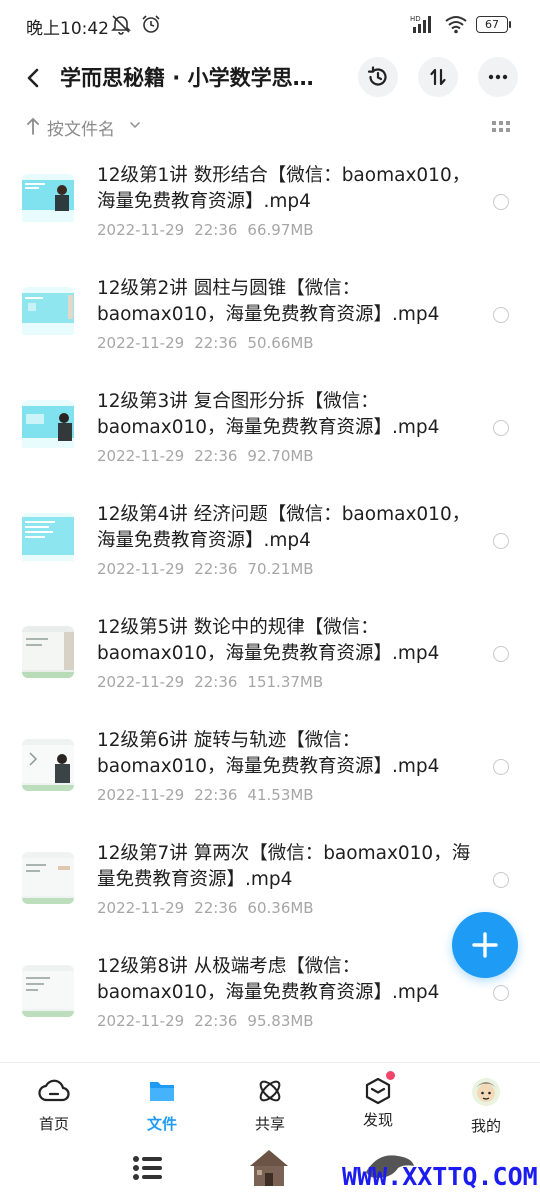  What do you see at coordinates (54, 1105) in the screenshot?
I see `nav-item-home: 首页` at bounding box center [54, 1105].